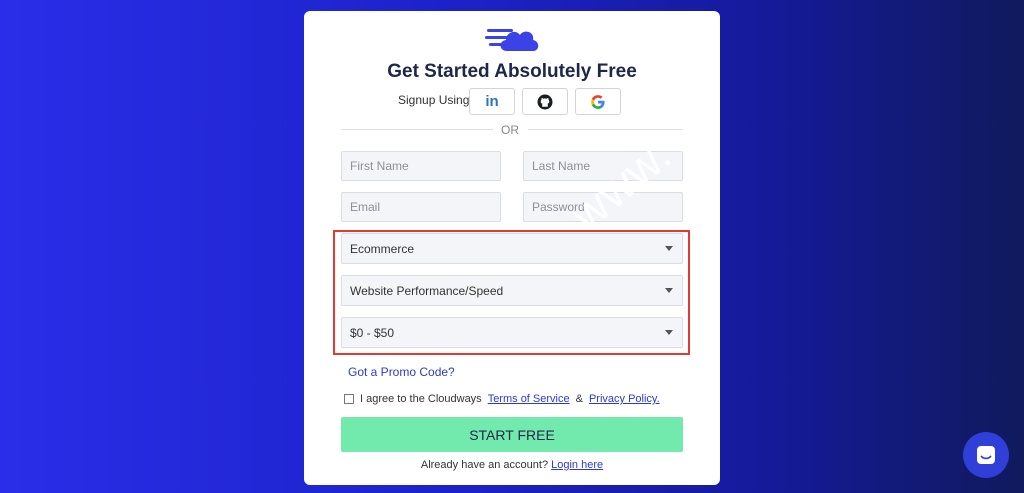 The width and height of the screenshot is (1024, 493). Describe the element at coordinates (511, 292) in the screenshot. I see `highlight-box` at that location.